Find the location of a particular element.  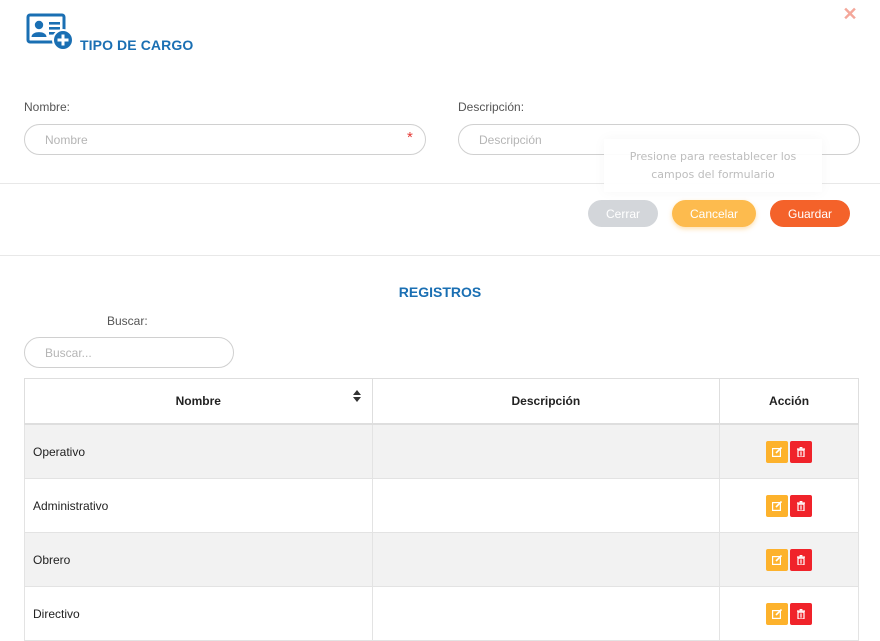

column-header-descripcion: Descripción is located at coordinates (546, 401).